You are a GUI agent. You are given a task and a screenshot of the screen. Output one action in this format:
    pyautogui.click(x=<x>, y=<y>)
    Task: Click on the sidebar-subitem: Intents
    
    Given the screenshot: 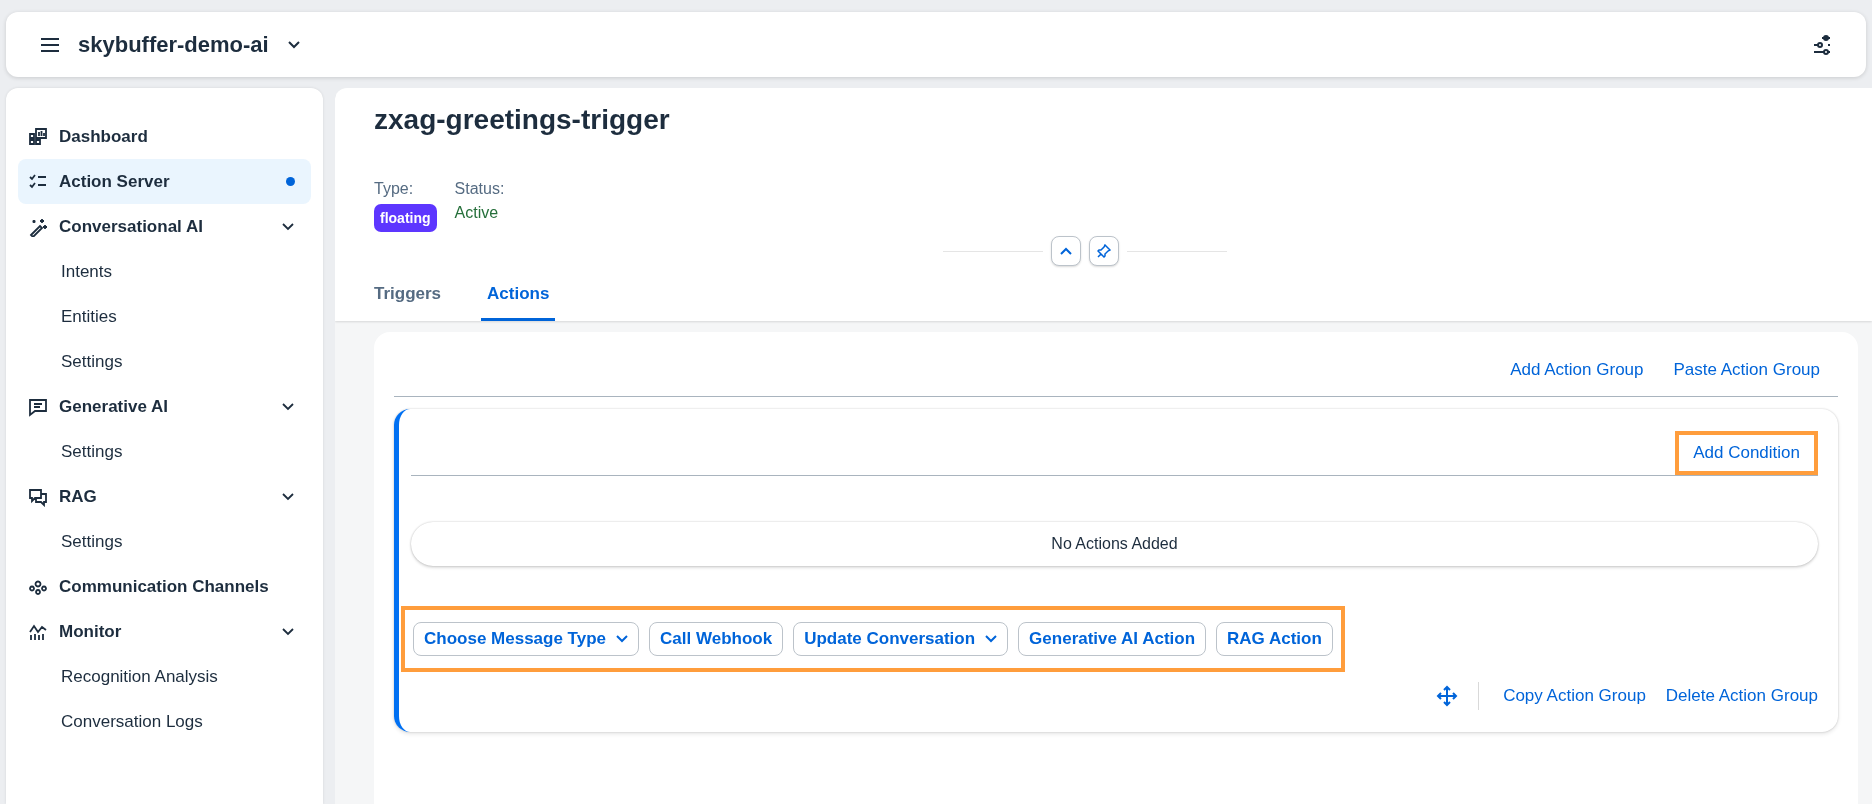 What is the action you would take?
    pyautogui.click(x=164, y=271)
    